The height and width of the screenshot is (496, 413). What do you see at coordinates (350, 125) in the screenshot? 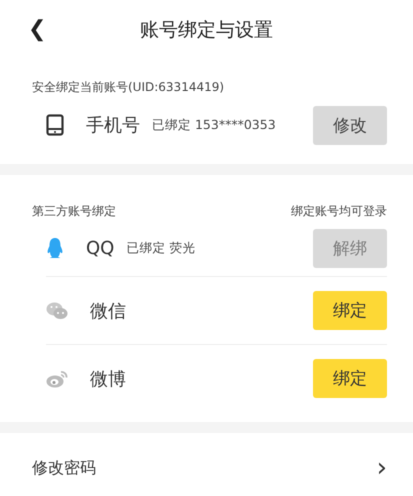
I see `modify-button: 修改` at bounding box center [350, 125].